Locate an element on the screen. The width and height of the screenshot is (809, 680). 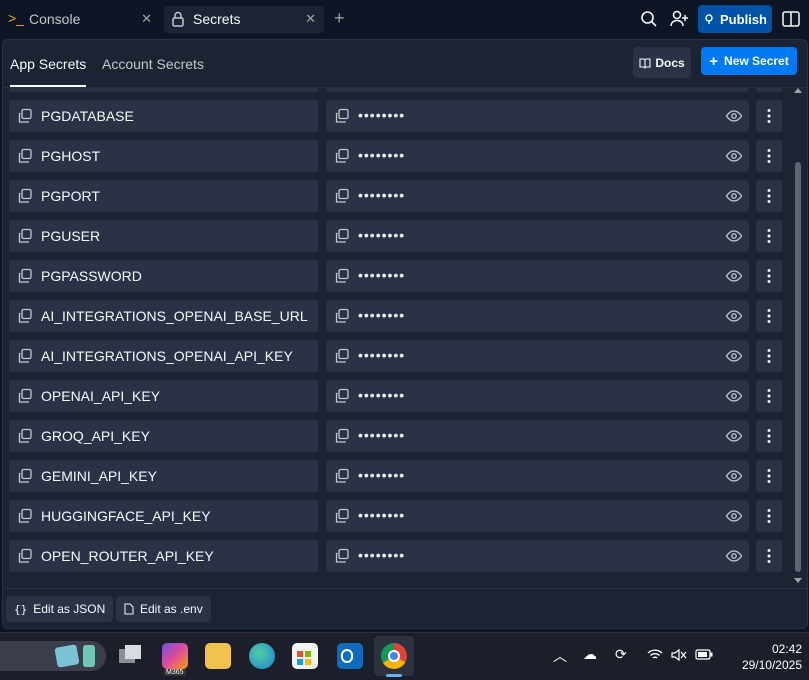
tab-console: >_ Console ✕ is located at coordinates (80, 19).